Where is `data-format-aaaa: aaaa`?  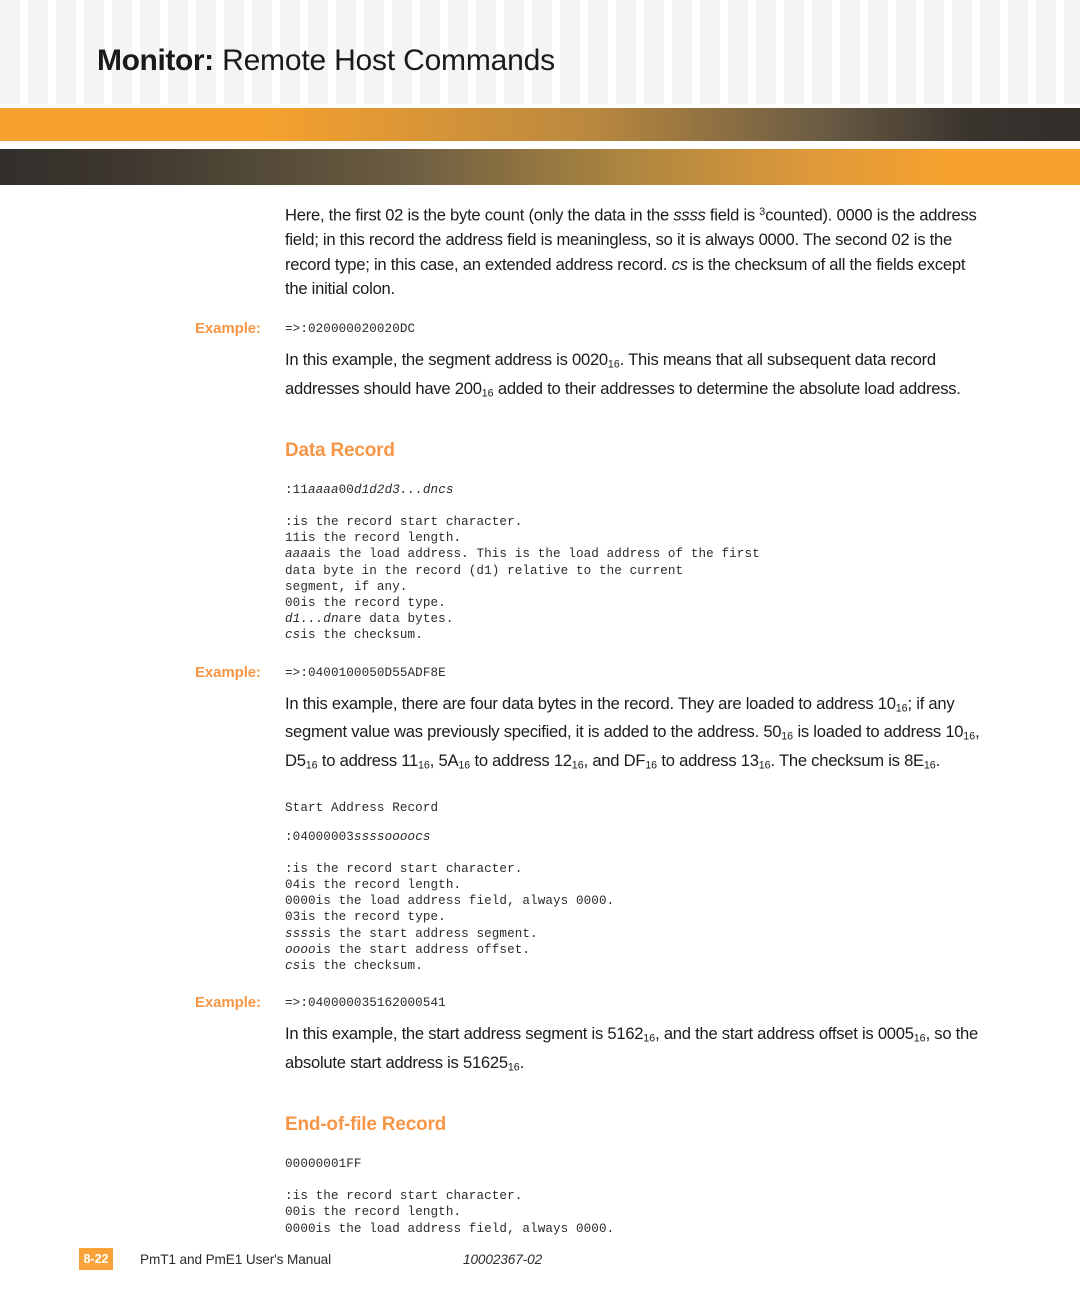 data-format-aaaa: aaaa is located at coordinates (323, 489).